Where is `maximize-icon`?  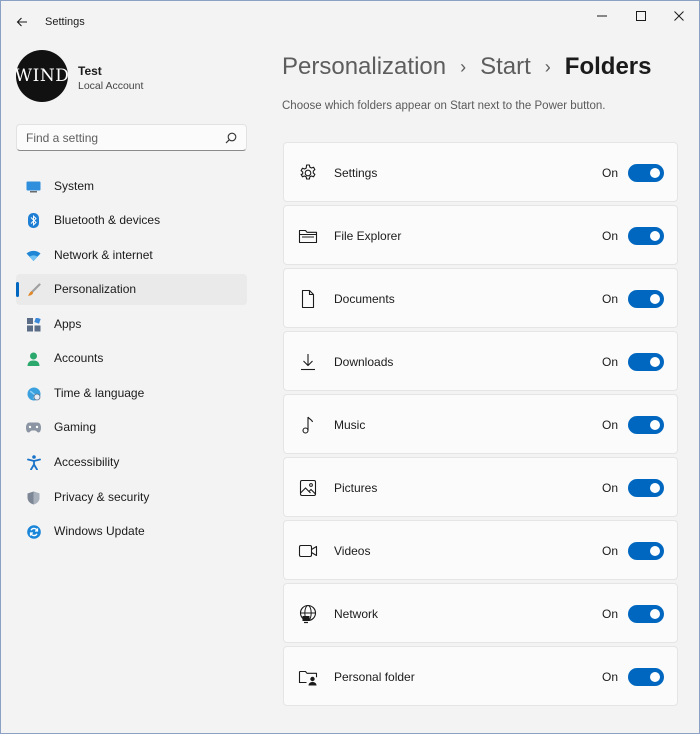
maximize-icon is located at coordinates (641, 16).